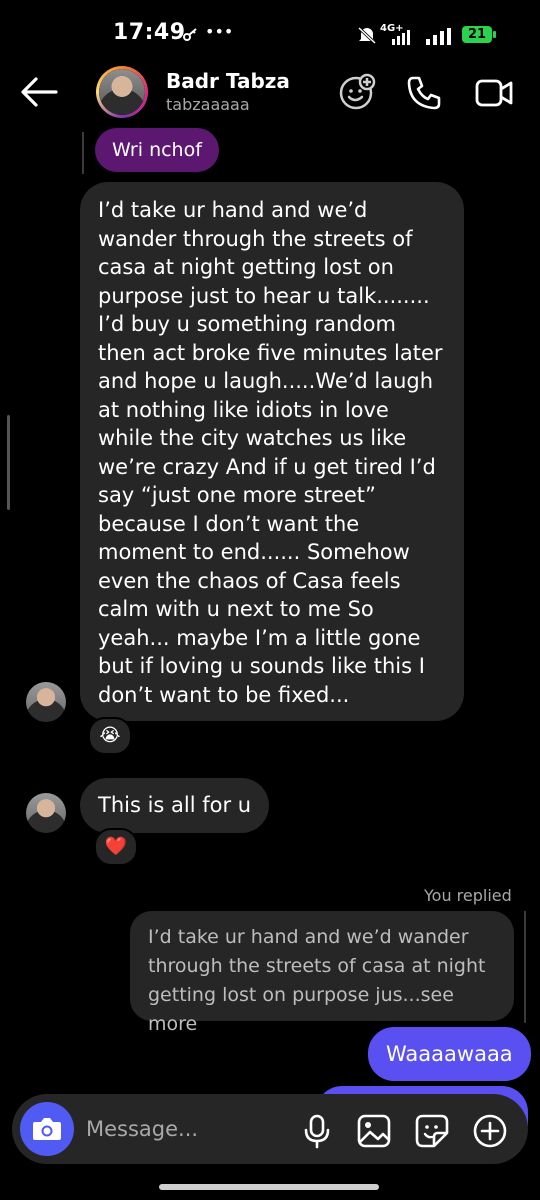  I want to click on purple-message-chip: Wri nchof, so click(157, 150).